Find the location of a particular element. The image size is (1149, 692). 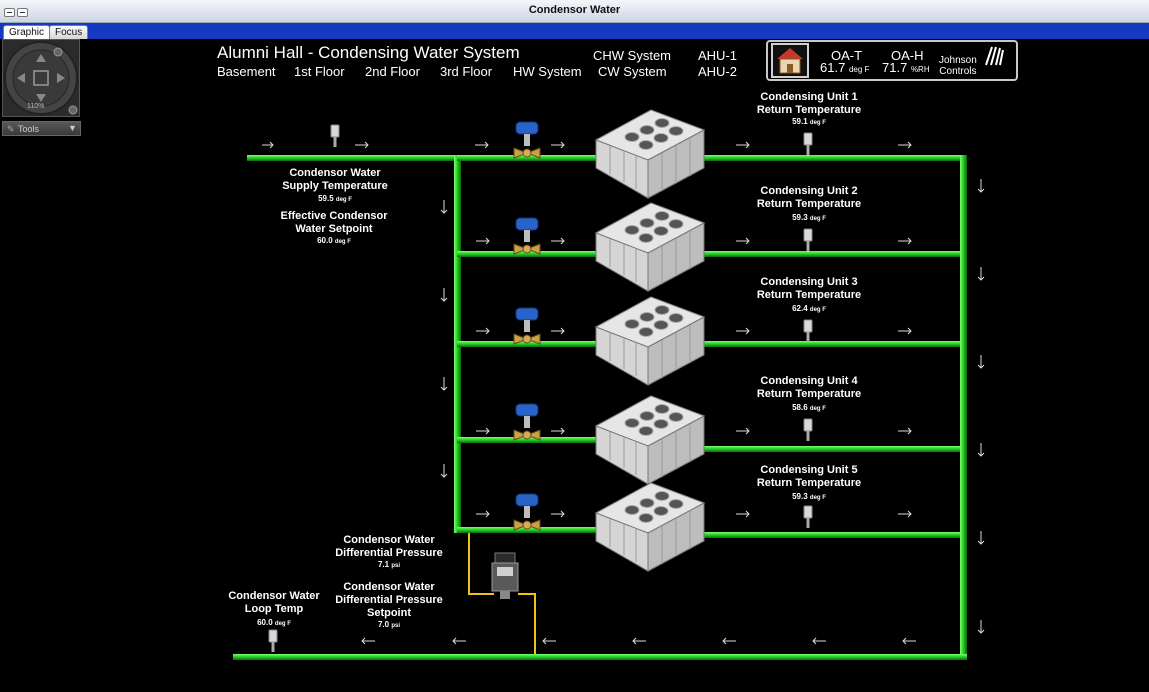

supply-temp-reading: 59.5 deg F is located at coordinates (335, 199).